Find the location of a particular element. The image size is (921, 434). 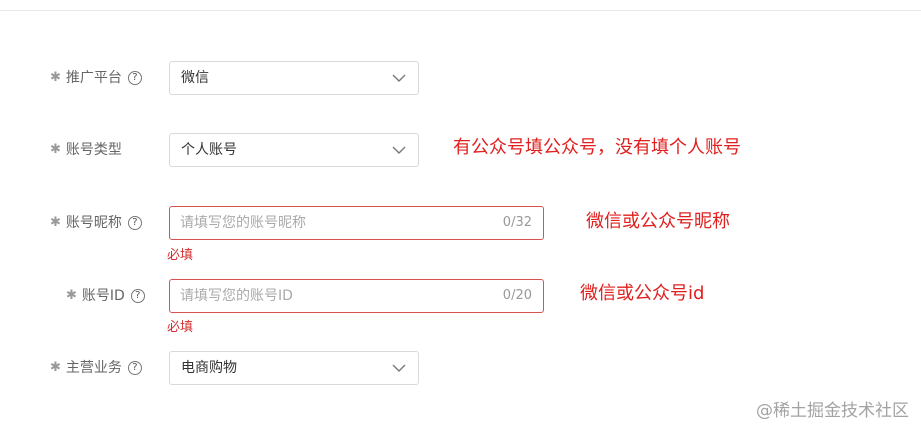

account-type-label-row: ✱ 账号类型 is located at coordinates (86, 150).